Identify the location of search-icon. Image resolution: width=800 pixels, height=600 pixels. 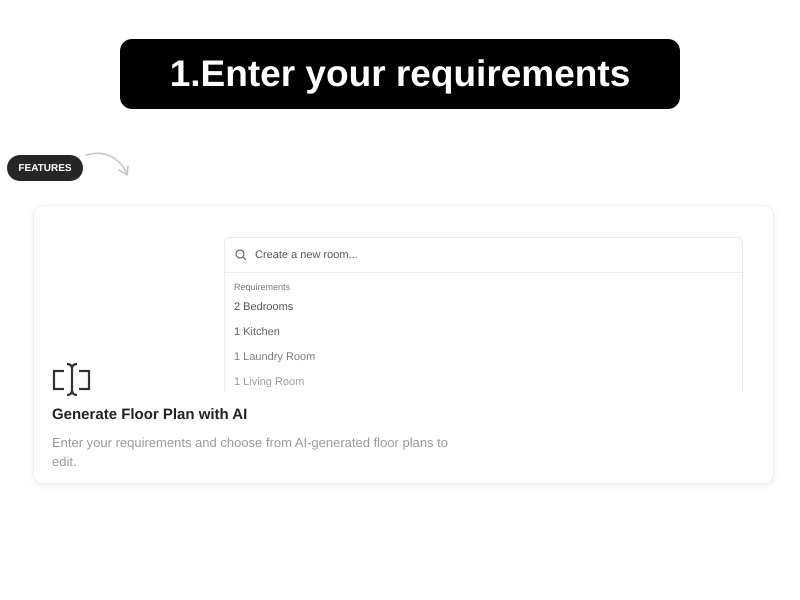
(241, 255).